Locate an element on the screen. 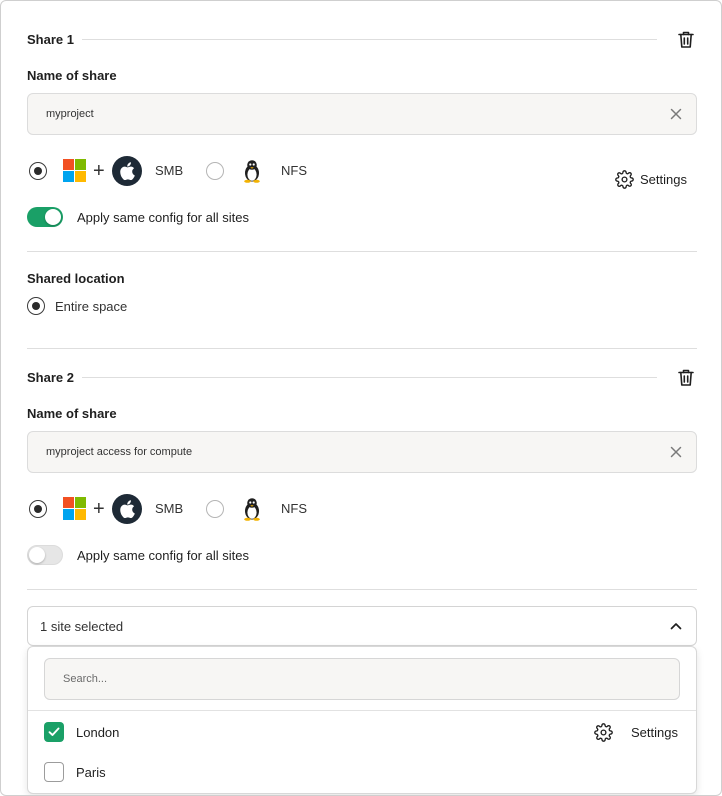  share-2-protocol-row: + SMB NFS is located at coordinates (362, 509).